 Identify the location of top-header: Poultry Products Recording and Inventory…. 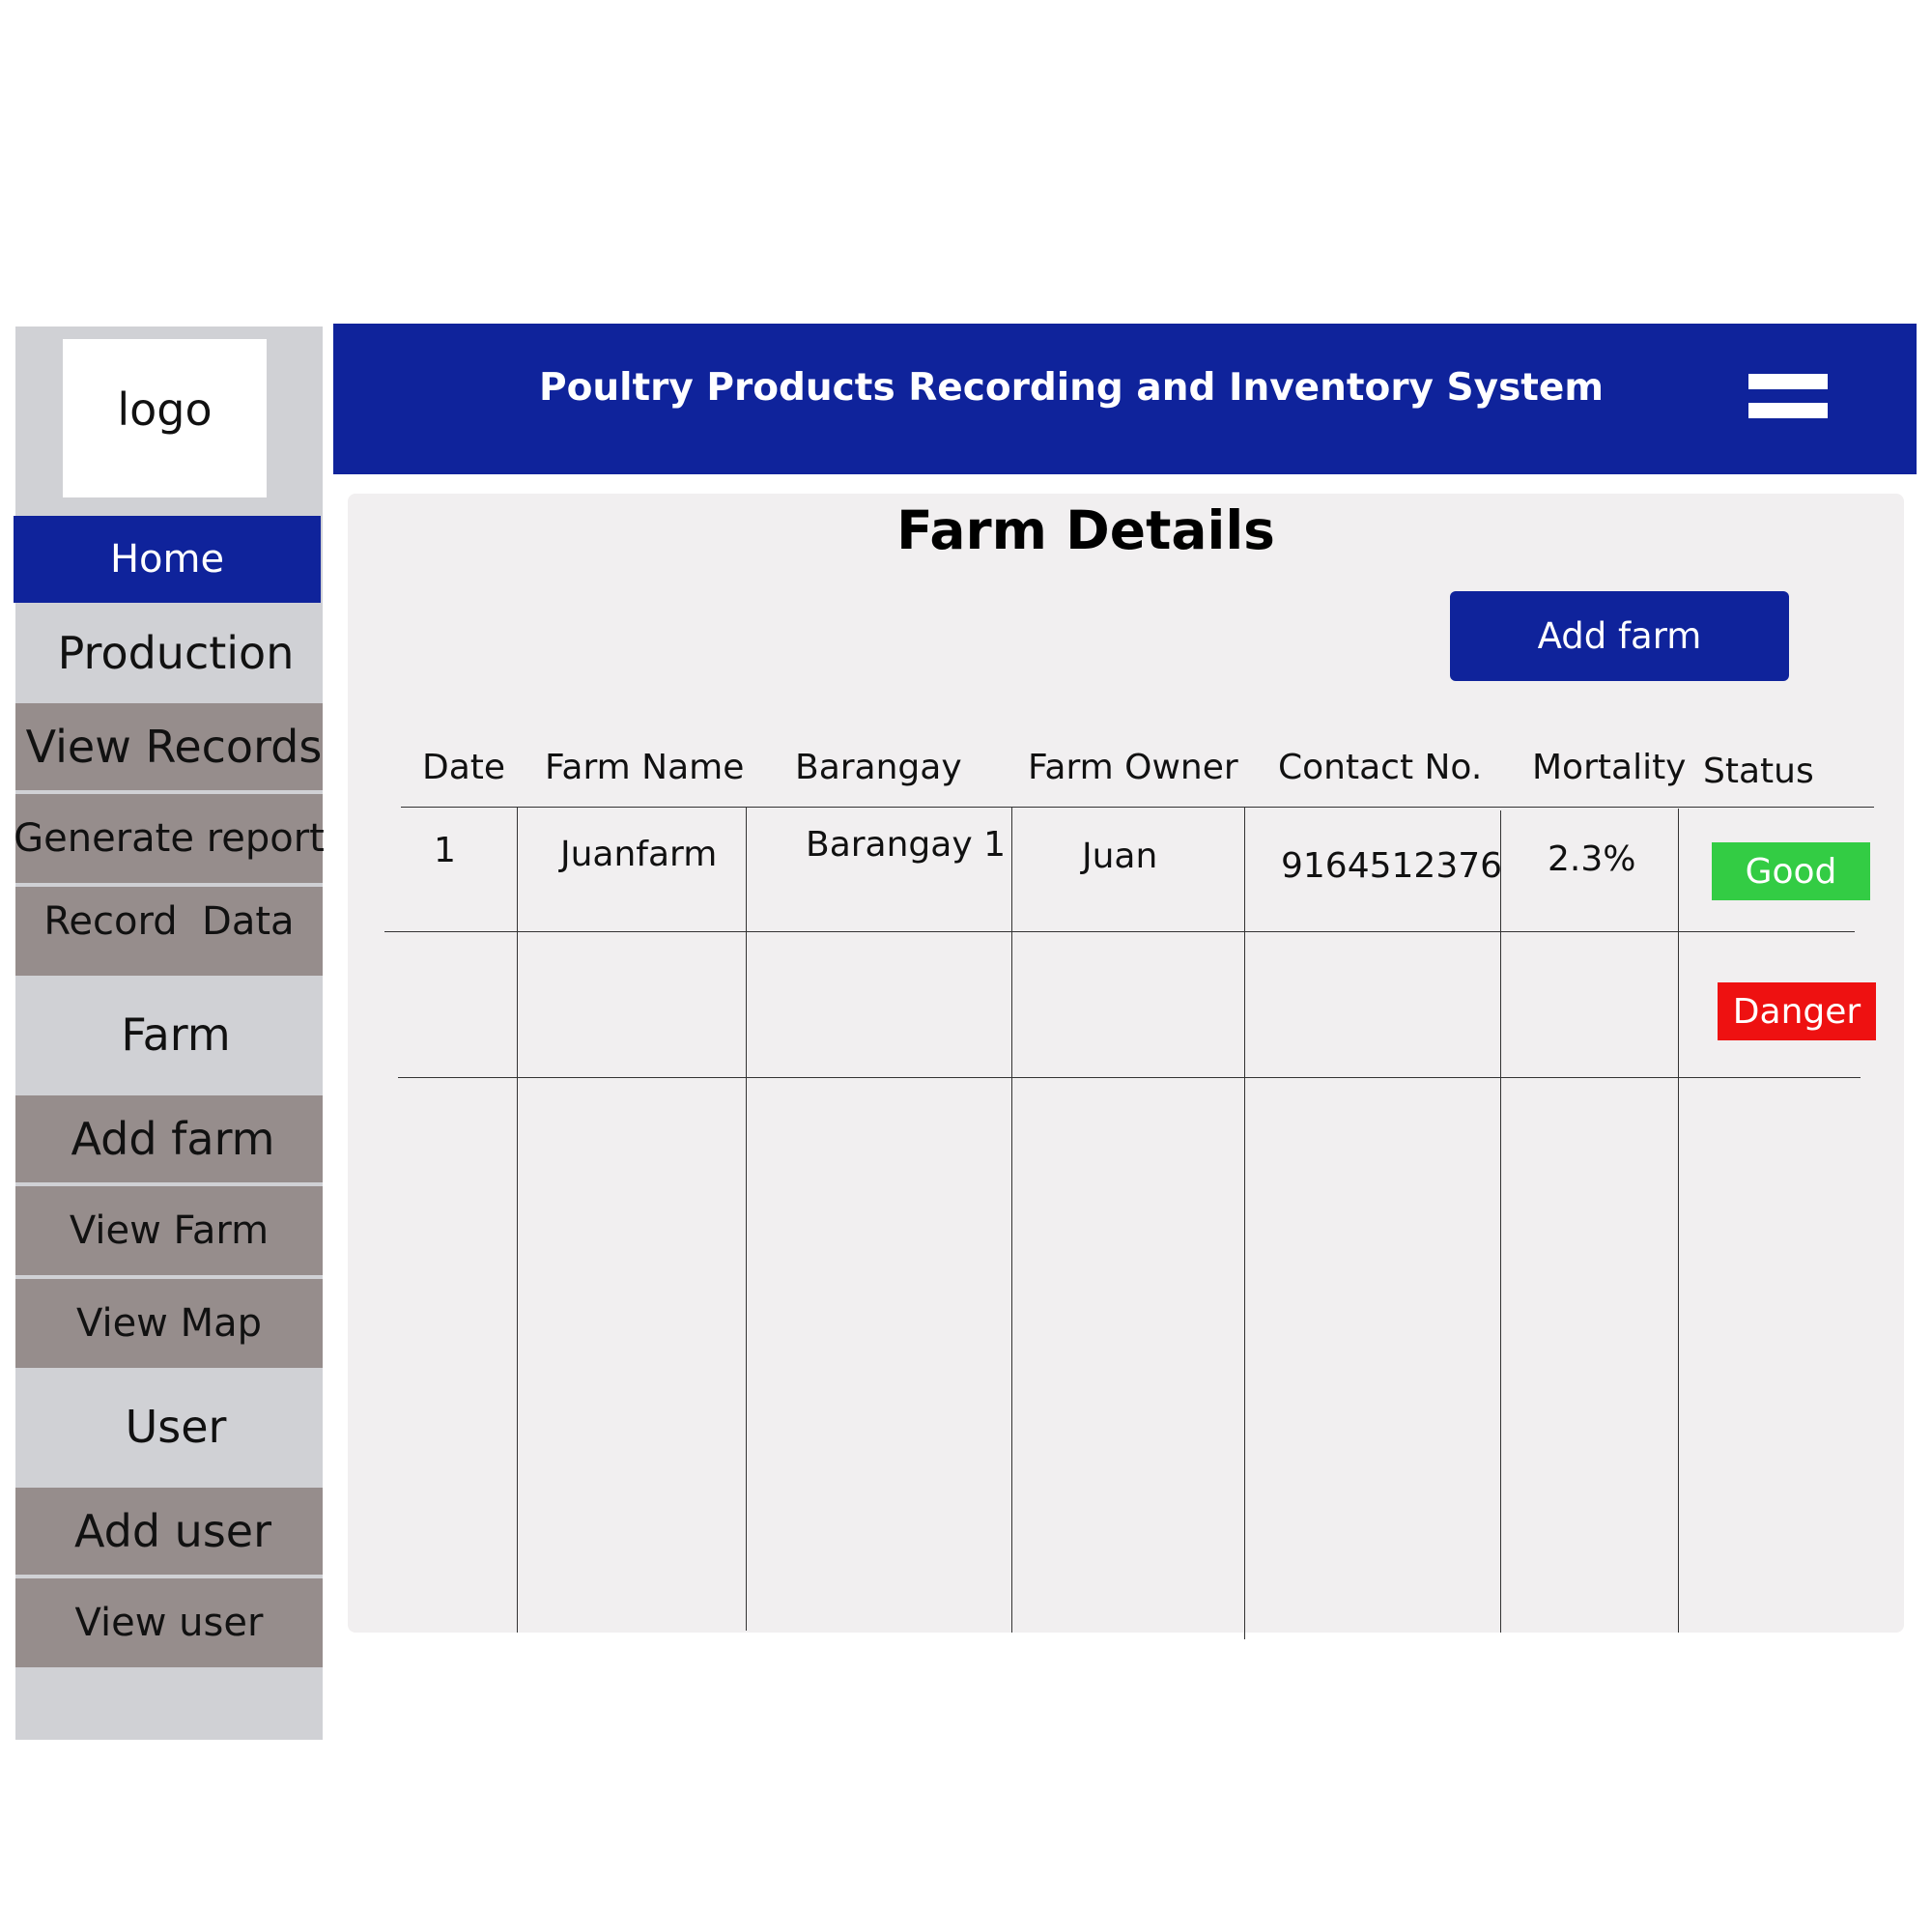
(1125, 399).